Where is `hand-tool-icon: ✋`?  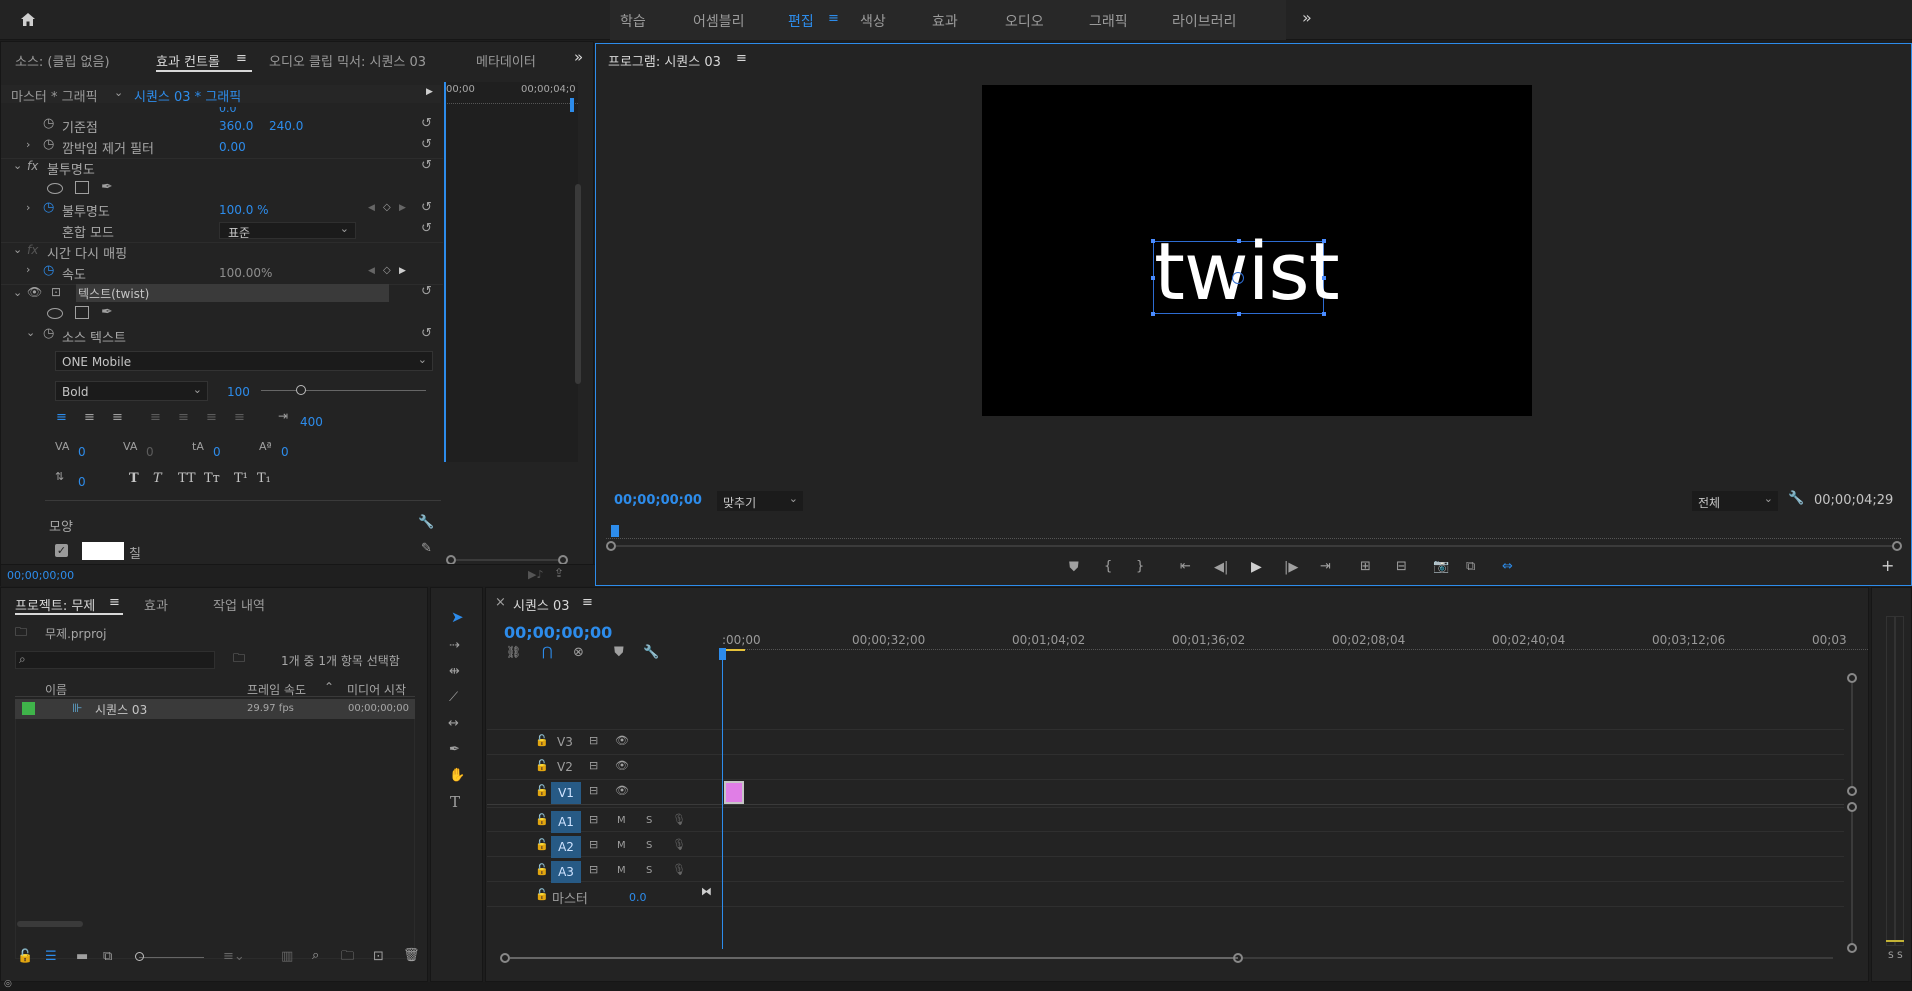
hand-tool-icon: ✋ is located at coordinates (457, 775).